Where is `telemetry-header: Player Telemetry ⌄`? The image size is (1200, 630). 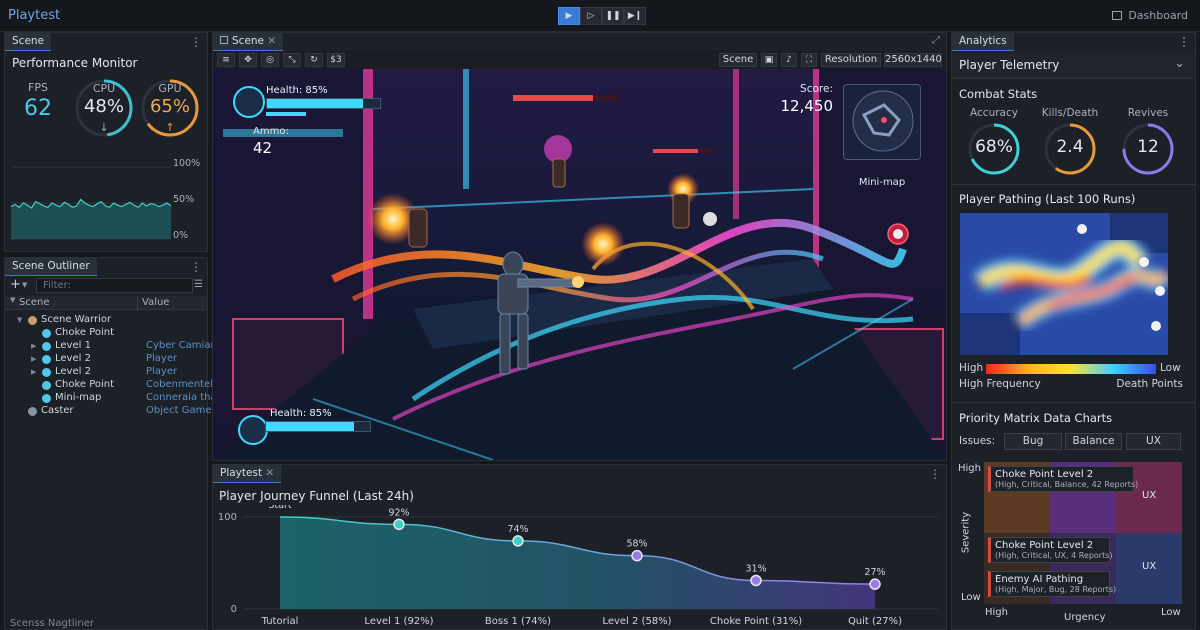 telemetry-header: Player Telemetry ⌄ is located at coordinates (1073, 66).